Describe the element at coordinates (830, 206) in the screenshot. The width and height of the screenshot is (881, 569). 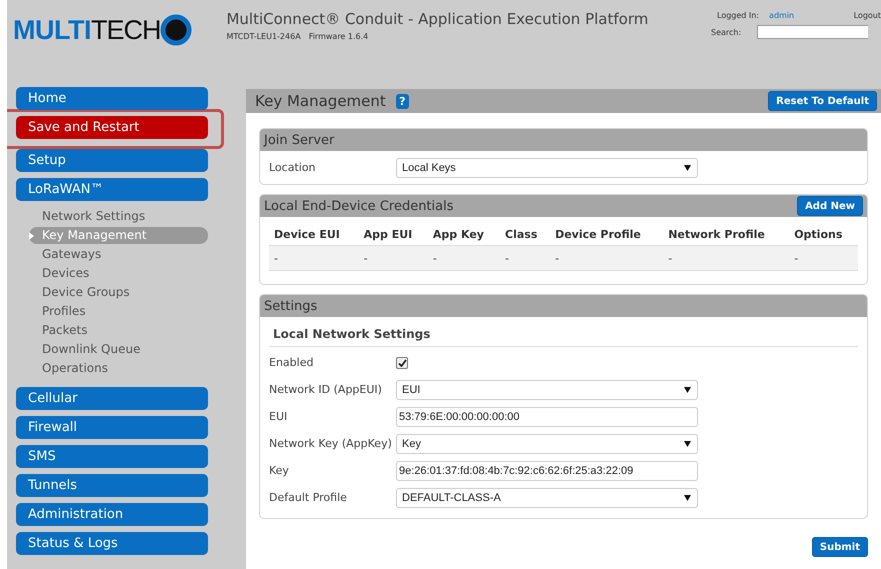
I see `add-new-button: Add New` at that location.